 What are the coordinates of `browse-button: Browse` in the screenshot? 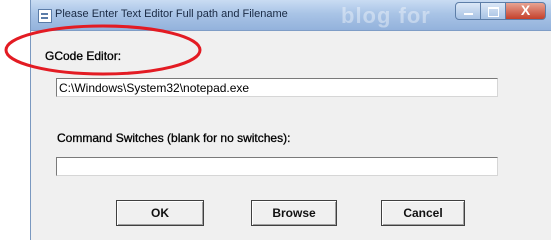 It's located at (294, 213).